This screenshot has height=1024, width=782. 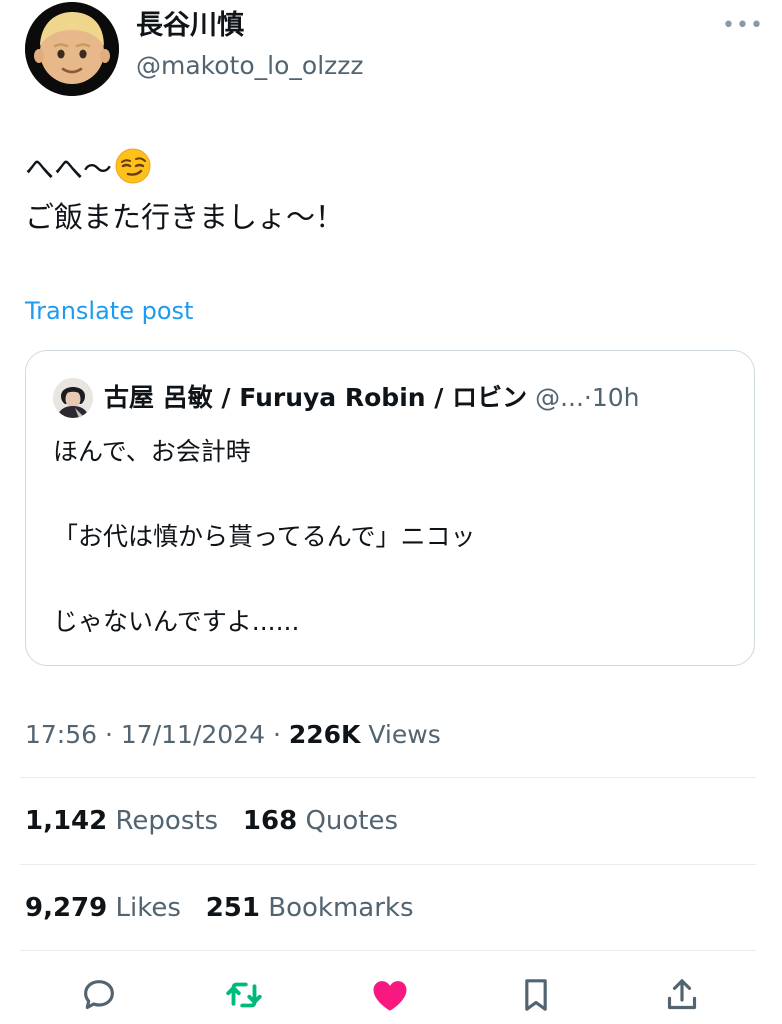 I want to click on like-button, so click(x=390, y=995).